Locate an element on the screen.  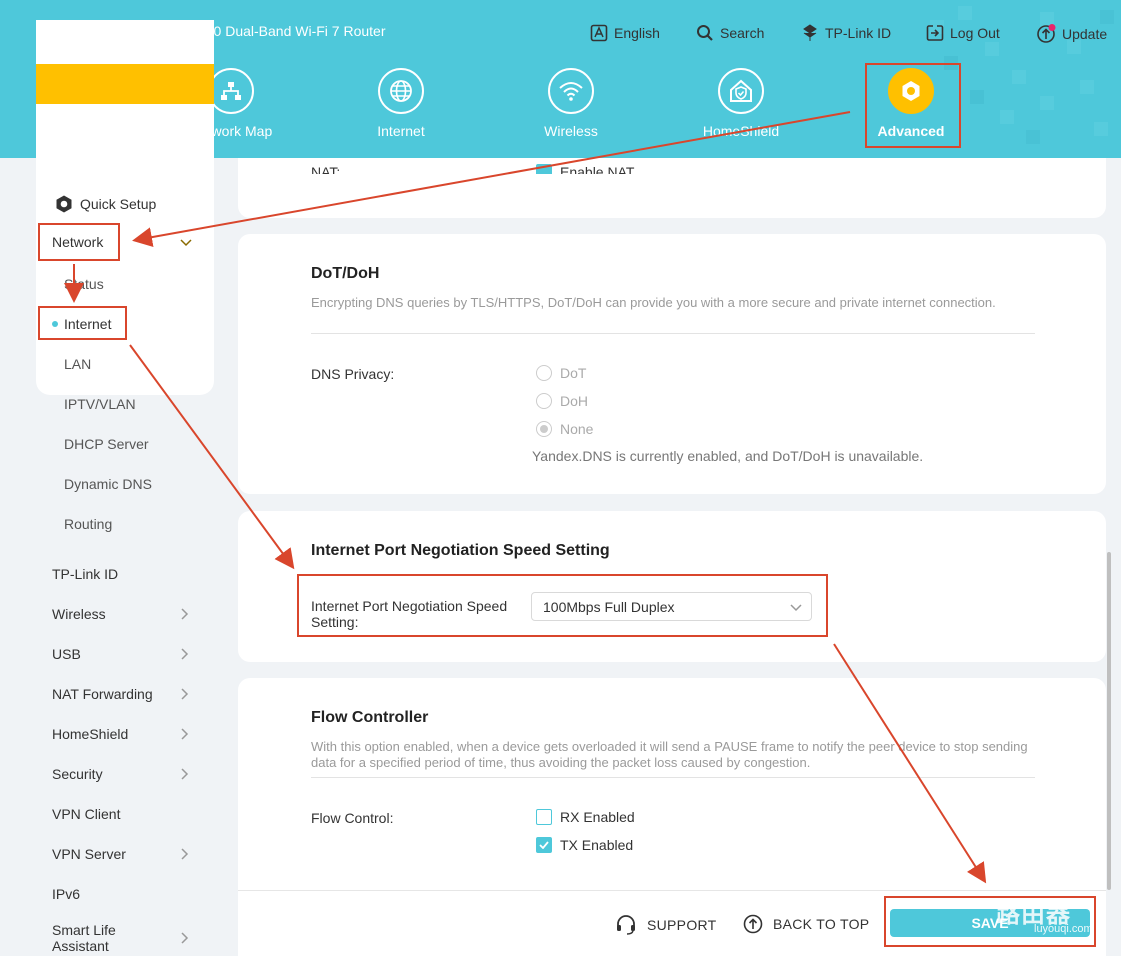
language-button: English is located at coordinates (625, 33).